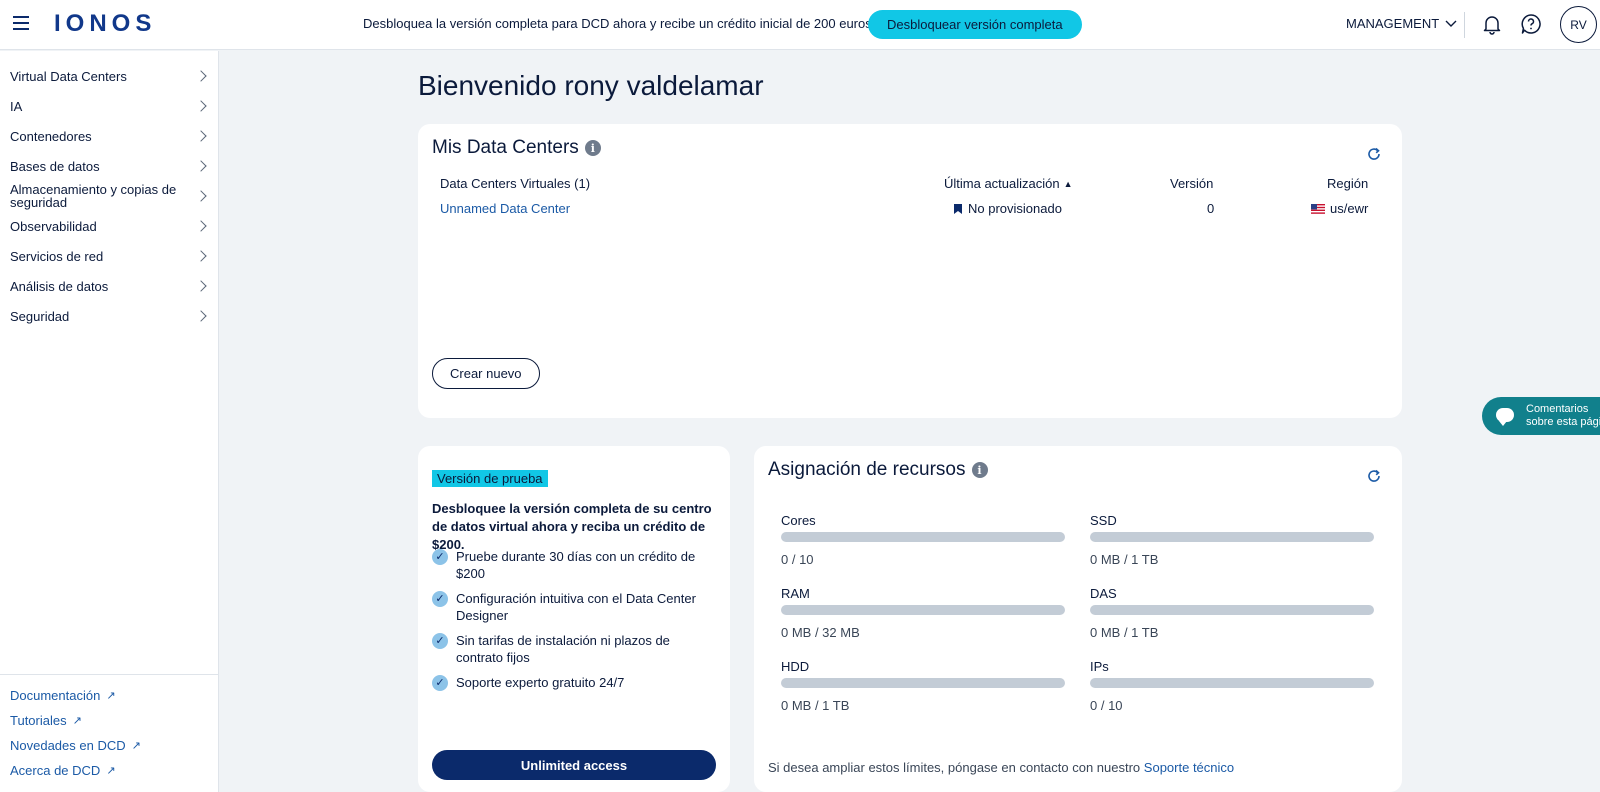 This screenshot has width=1600, height=792. Describe the element at coordinates (1347, 183) in the screenshot. I see `column-header-region: Región` at that location.